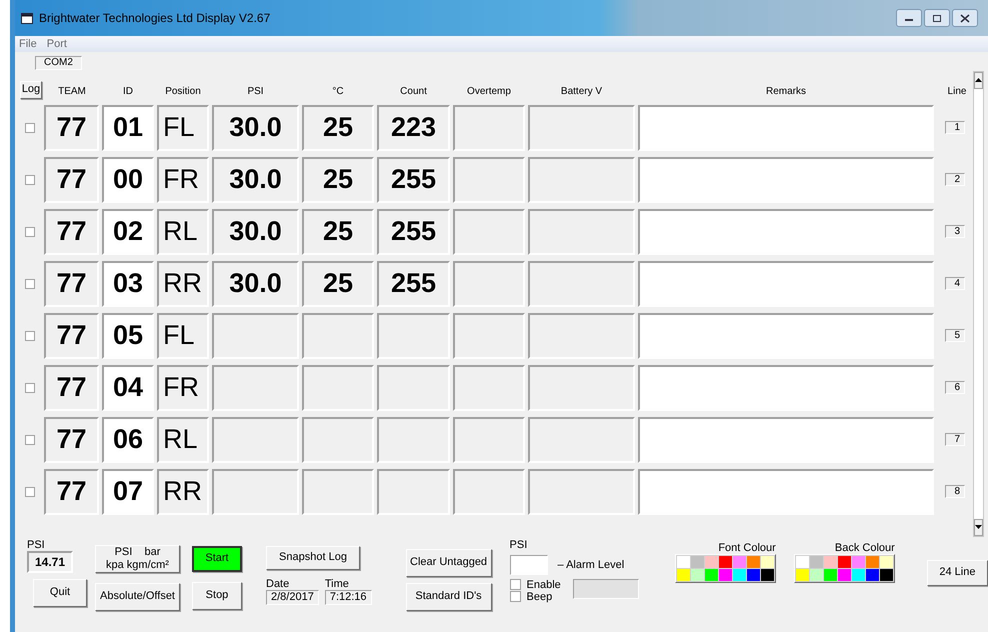 The width and height of the screenshot is (988, 632). What do you see at coordinates (605, 588) in the screenshot?
I see `status-field` at bounding box center [605, 588].